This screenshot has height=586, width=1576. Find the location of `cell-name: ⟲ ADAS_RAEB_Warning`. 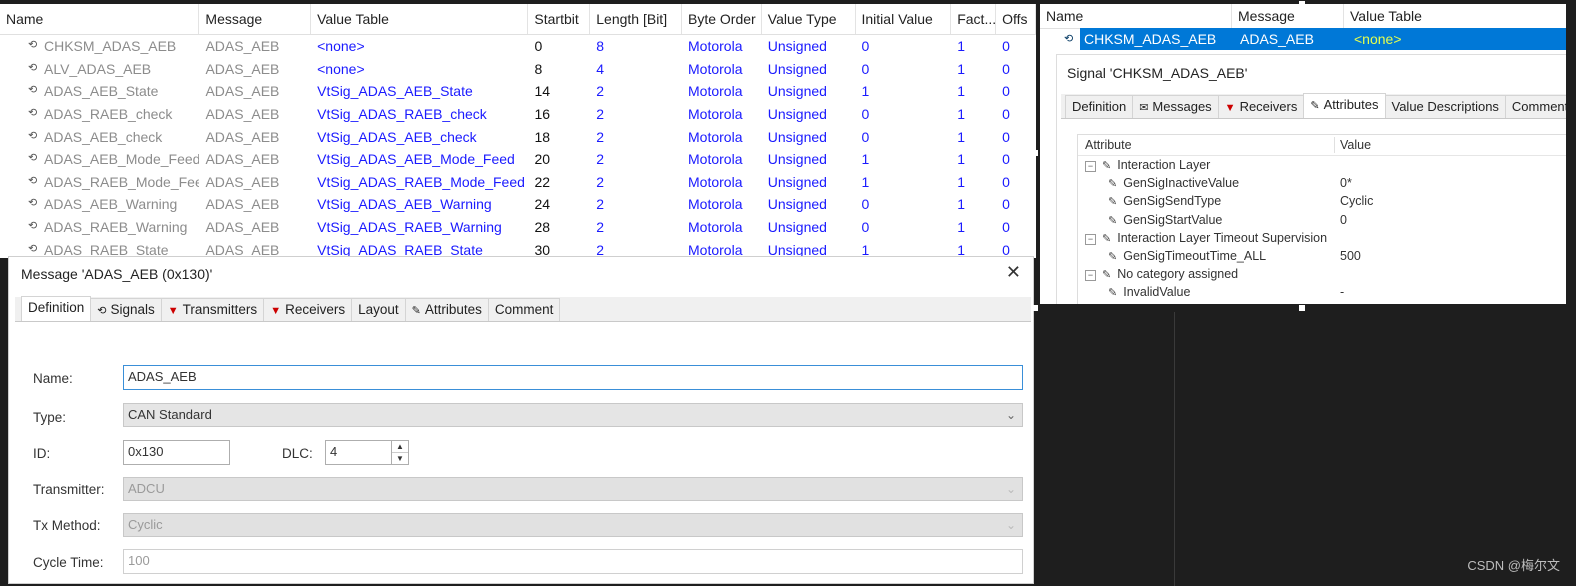

cell-name: ⟲ ADAS_RAEB_Warning is located at coordinates (99, 227).